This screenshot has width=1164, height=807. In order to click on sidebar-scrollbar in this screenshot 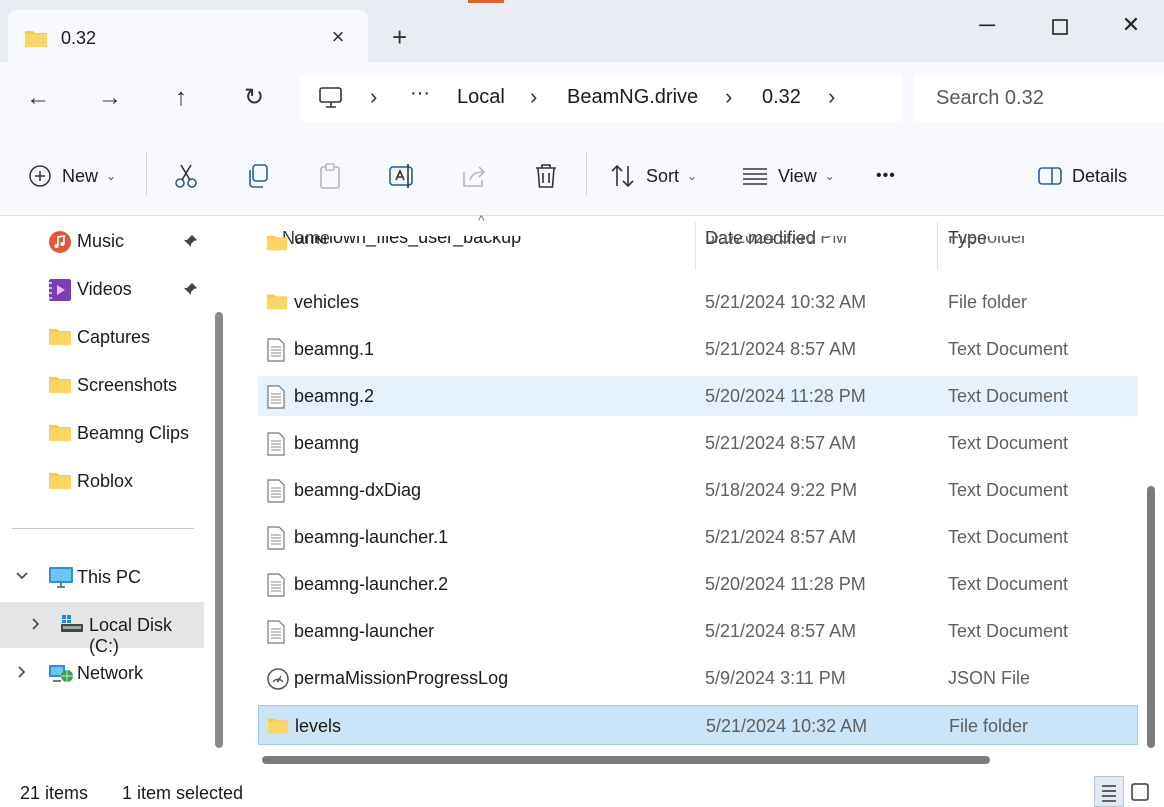, I will do `click(219, 530)`.